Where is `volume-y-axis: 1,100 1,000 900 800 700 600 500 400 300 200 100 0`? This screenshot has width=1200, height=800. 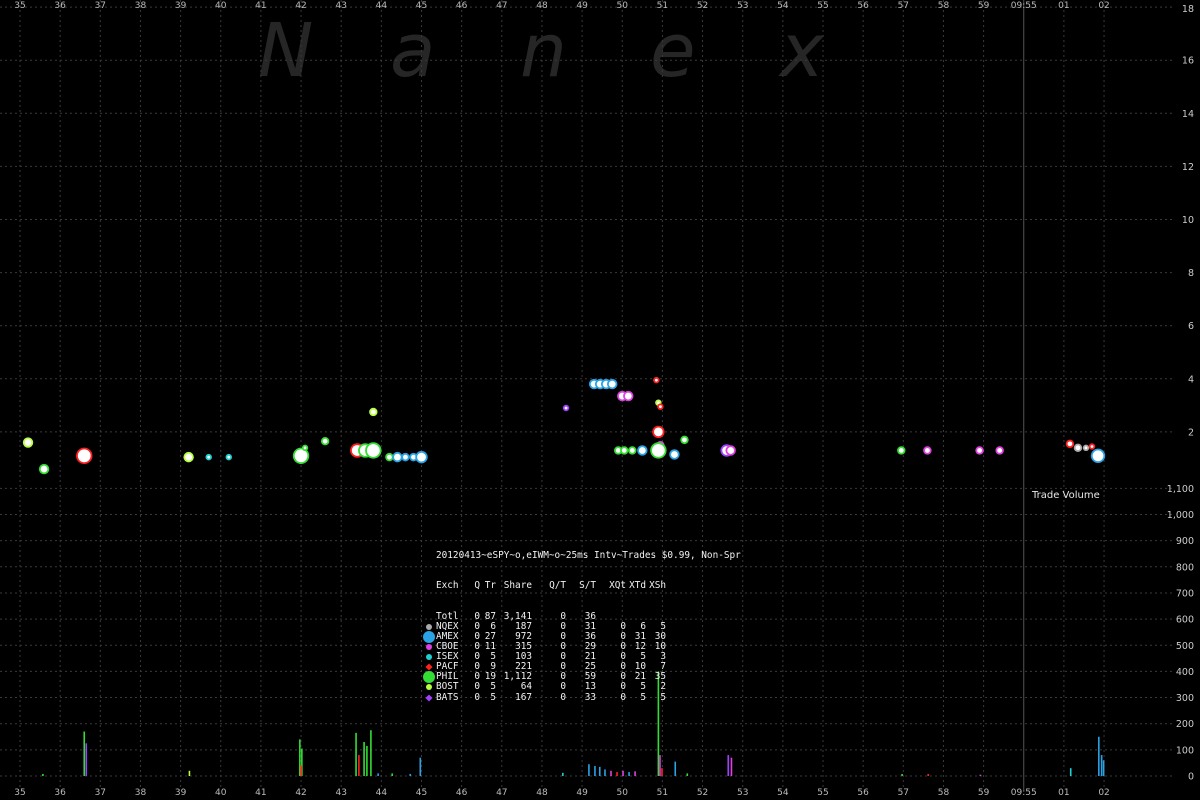 volume-y-axis: 1,100 1,000 900 800 700 600 500 400 300 200 100 0 is located at coordinates (1180, 633).